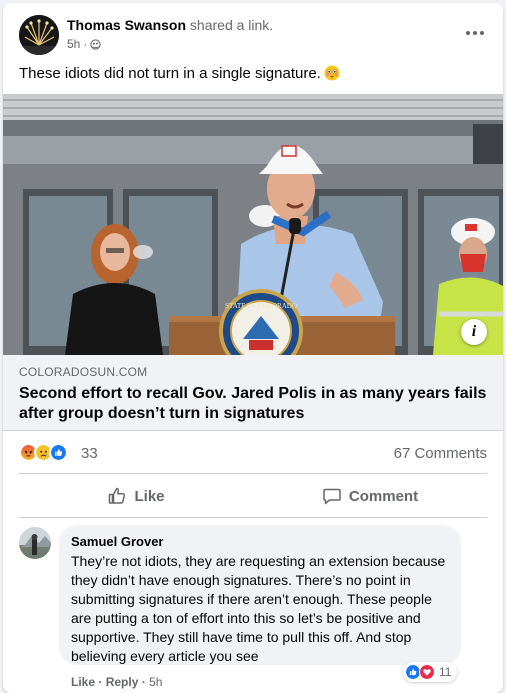 This screenshot has height=693, width=506. Describe the element at coordinates (260, 542) in the screenshot. I see `commenter-name: Samuel Grover` at that location.